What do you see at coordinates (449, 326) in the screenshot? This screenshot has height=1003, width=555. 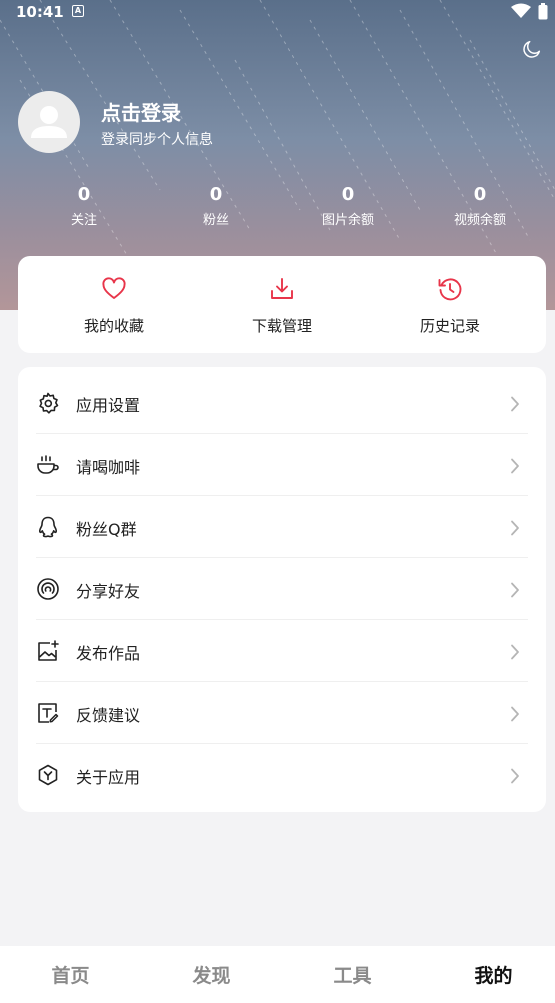 I see `quick-action-label: 历史记录` at bounding box center [449, 326].